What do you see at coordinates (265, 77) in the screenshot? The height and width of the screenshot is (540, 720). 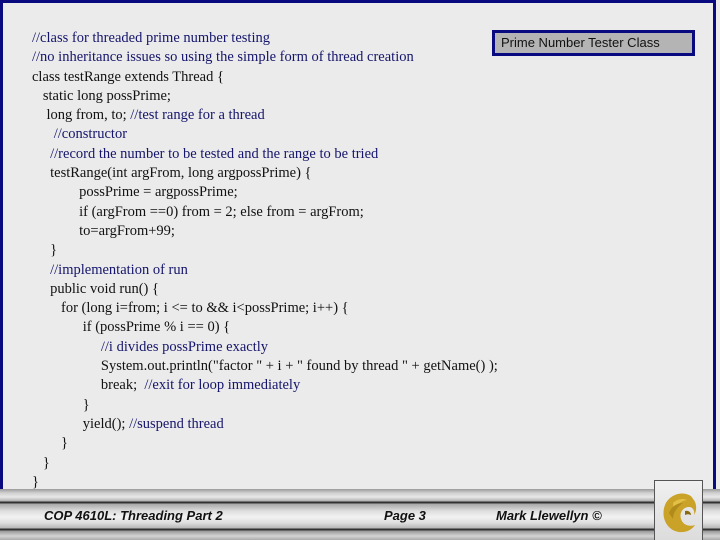 I see `code-line: class testRange extends Thread {` at bounding box center [265, 77].